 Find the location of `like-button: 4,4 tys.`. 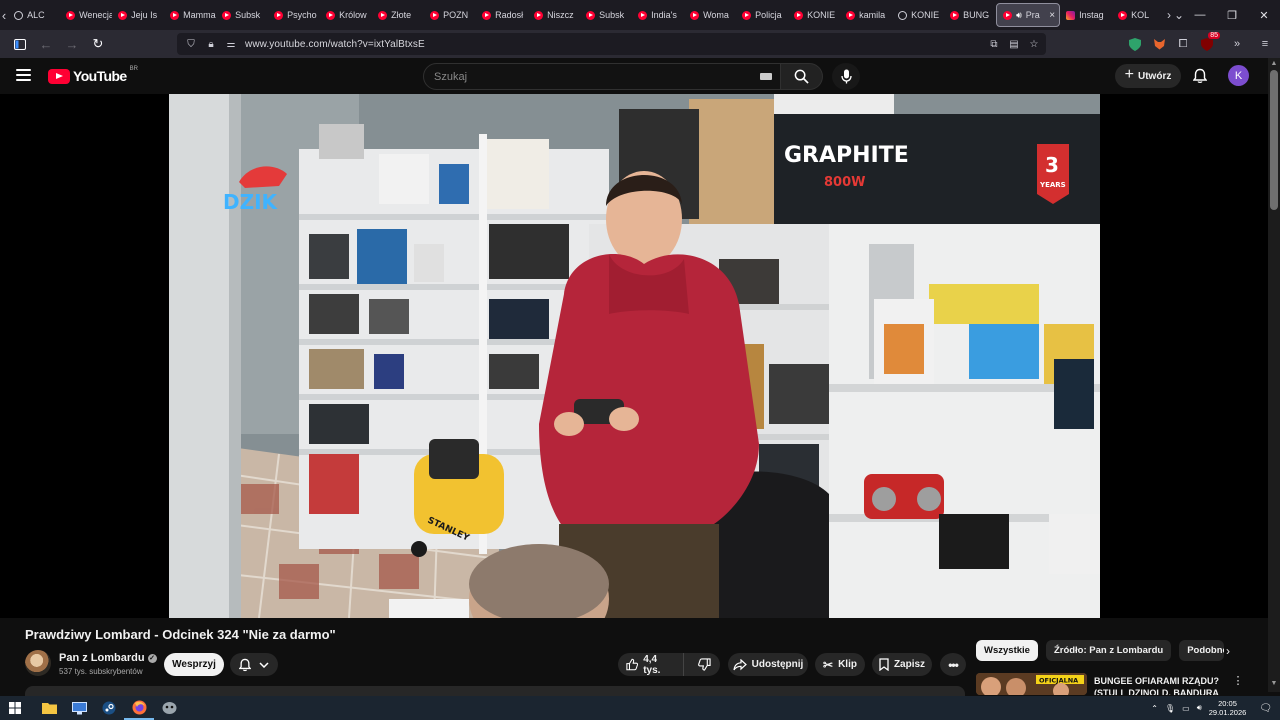

like-button: 4,4 tys. is located at coordinates (651, 664).